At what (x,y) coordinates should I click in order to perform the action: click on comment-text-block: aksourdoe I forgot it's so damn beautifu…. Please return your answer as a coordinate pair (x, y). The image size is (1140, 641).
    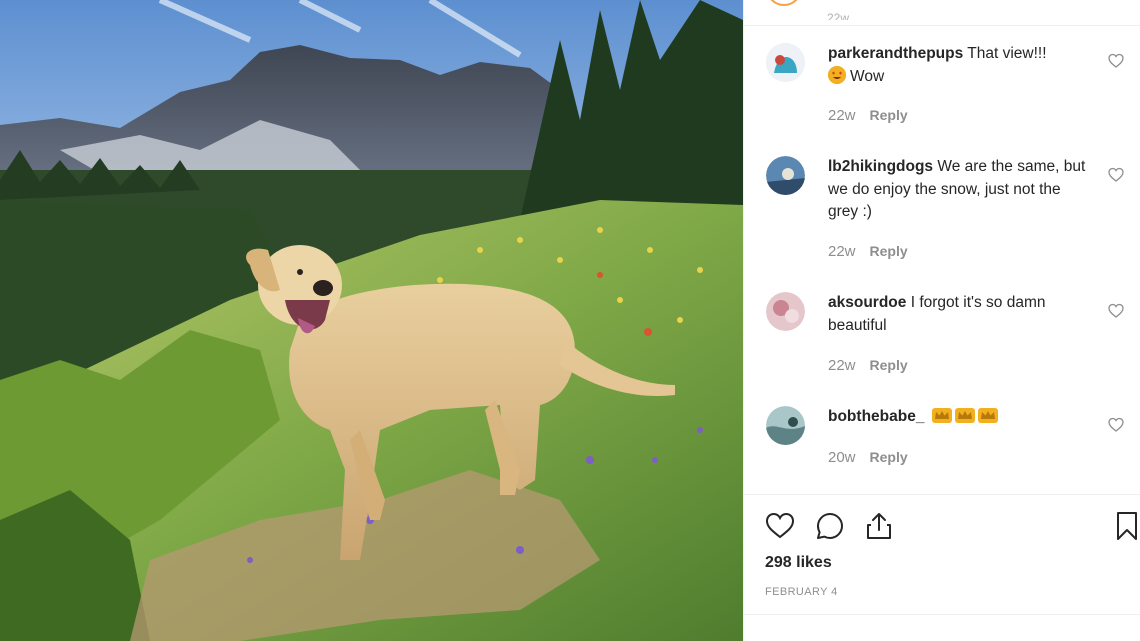
    Looking at the image, I should click on (959, 314).